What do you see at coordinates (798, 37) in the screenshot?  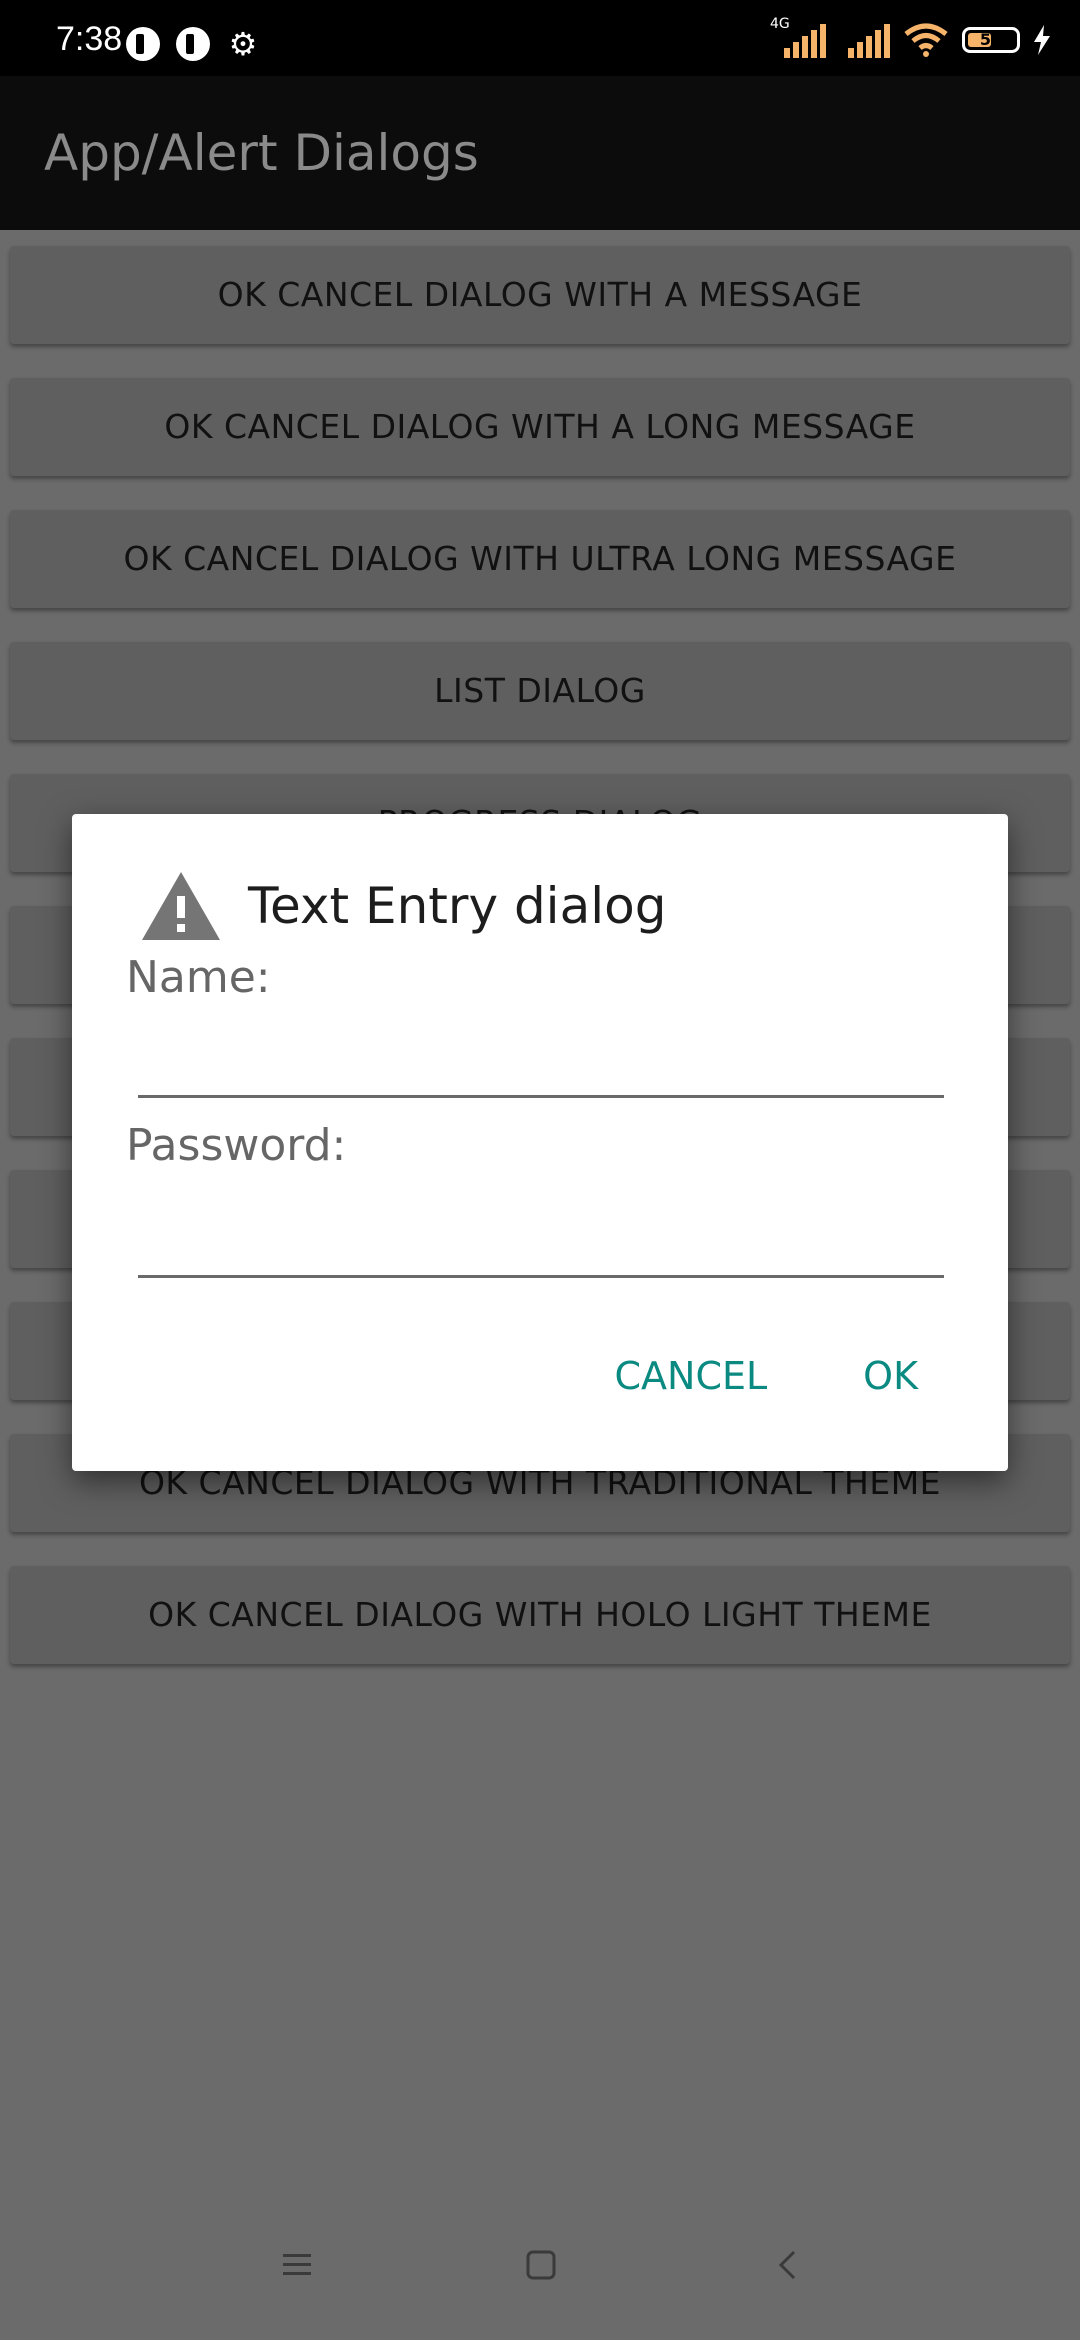 I see `signal-icon: 4G` at bounding box center [798, 37].